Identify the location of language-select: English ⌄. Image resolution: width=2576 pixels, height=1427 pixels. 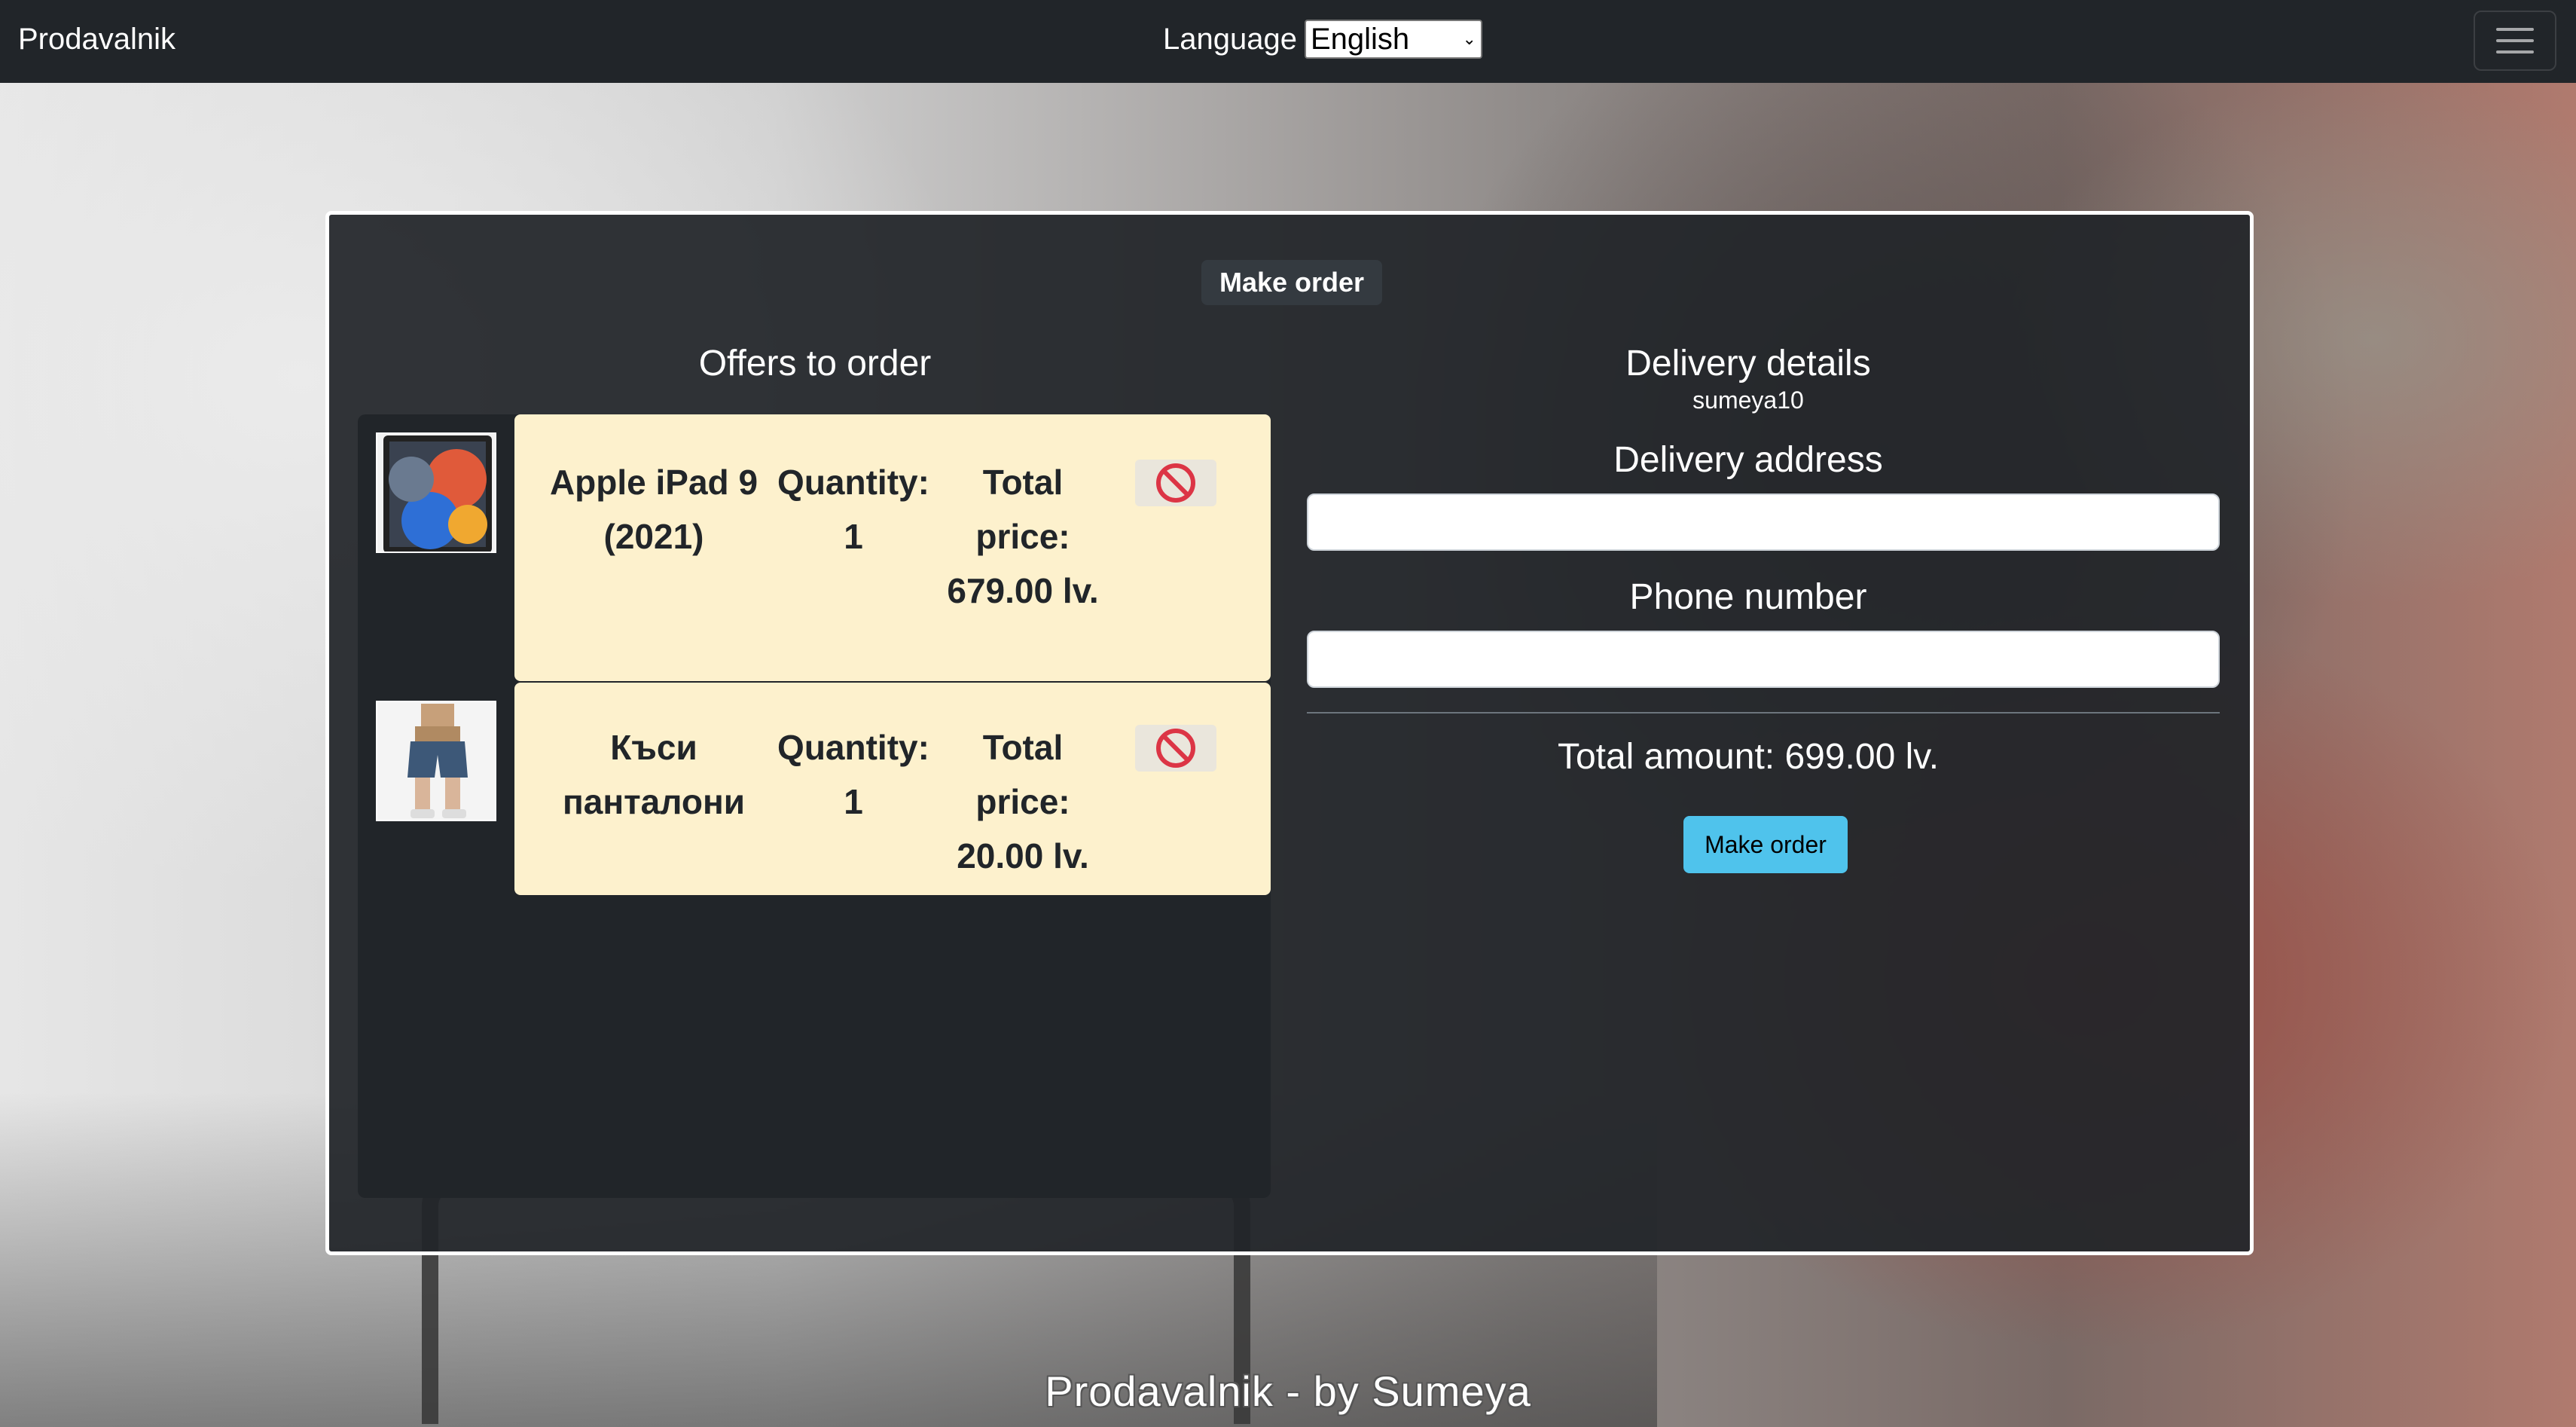
(1393, 39).